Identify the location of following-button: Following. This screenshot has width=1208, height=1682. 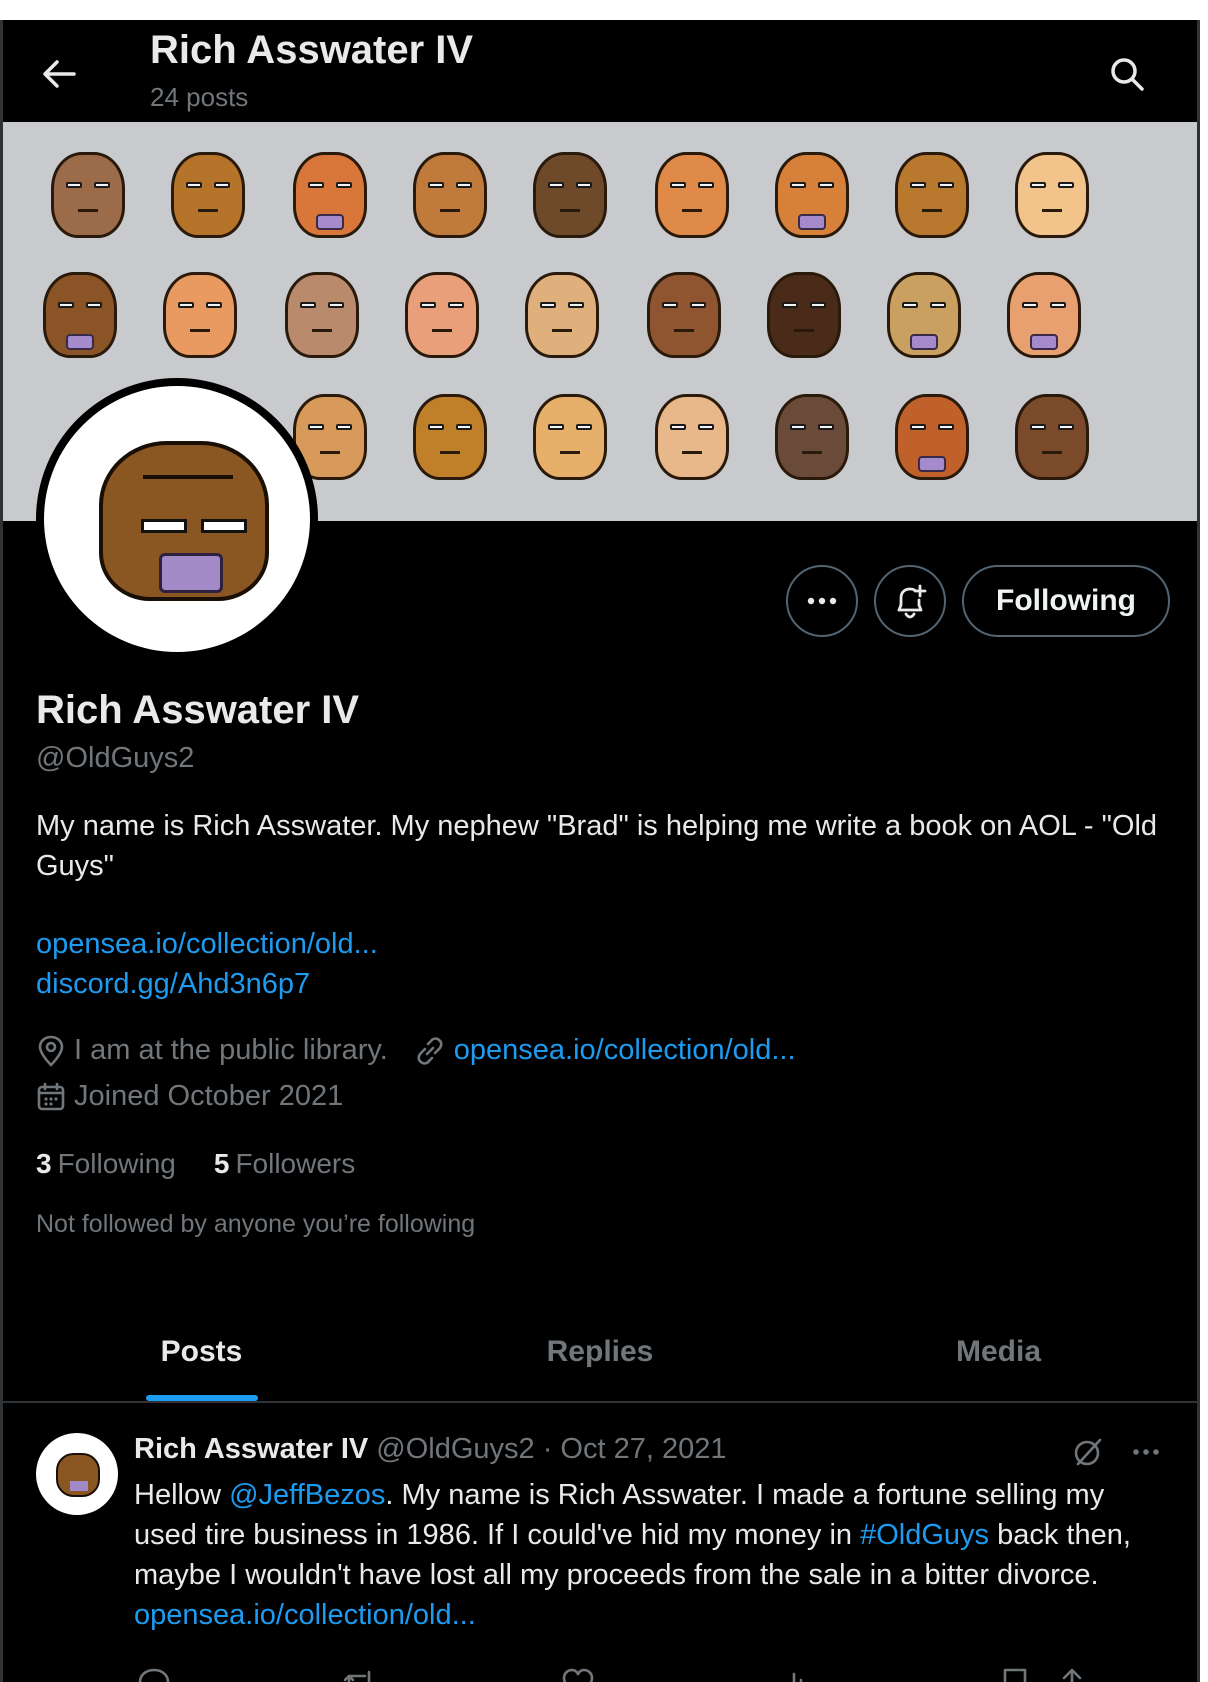
(1066, 601).